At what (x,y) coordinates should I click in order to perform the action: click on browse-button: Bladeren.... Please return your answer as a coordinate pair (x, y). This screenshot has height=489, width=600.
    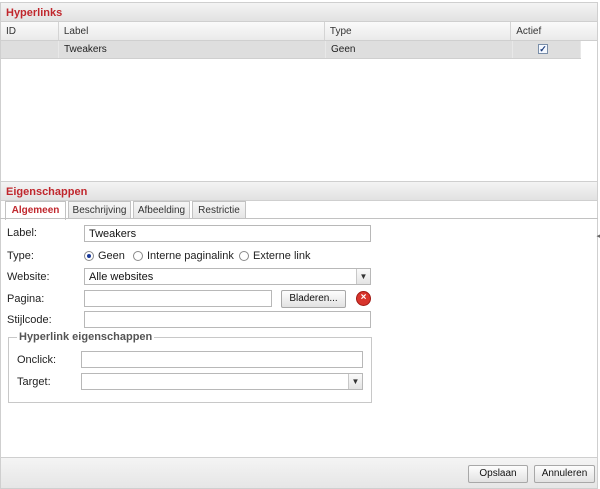
    Looking at the image, I should click on (313, 299).